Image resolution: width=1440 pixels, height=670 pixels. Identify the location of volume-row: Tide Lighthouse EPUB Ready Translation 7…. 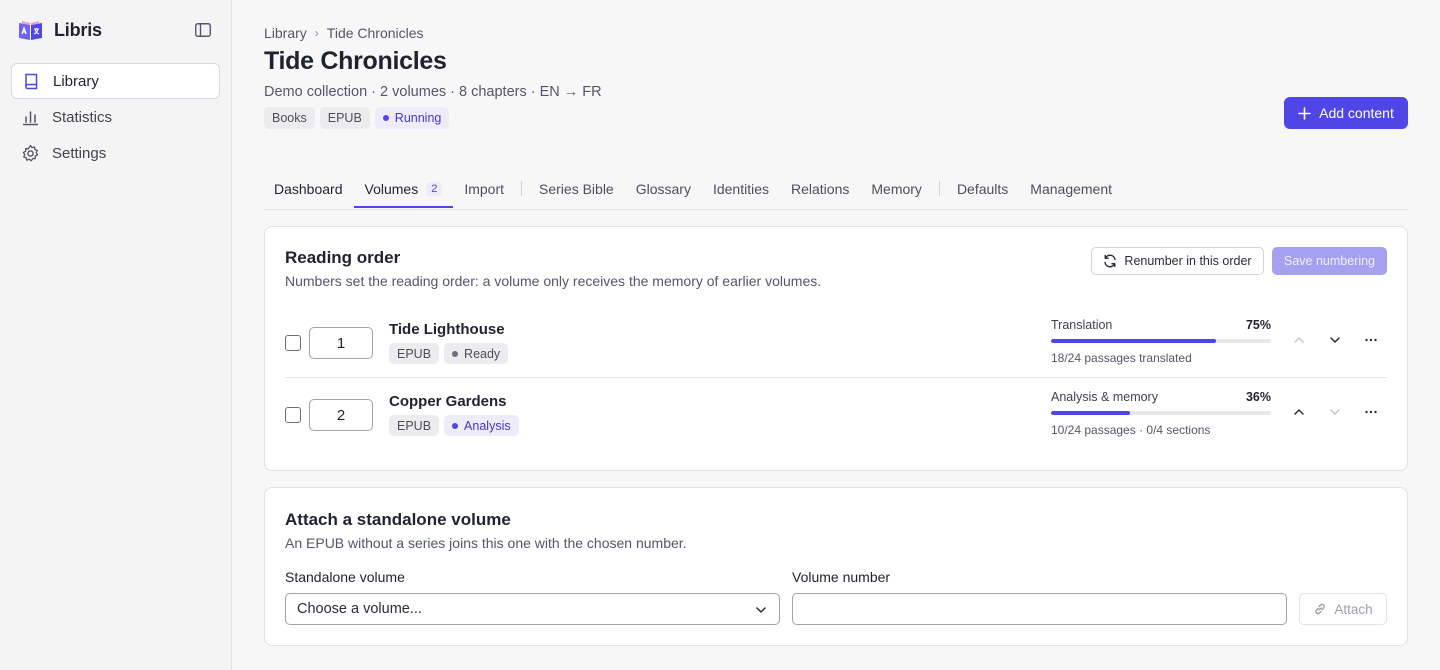
(836, 342).